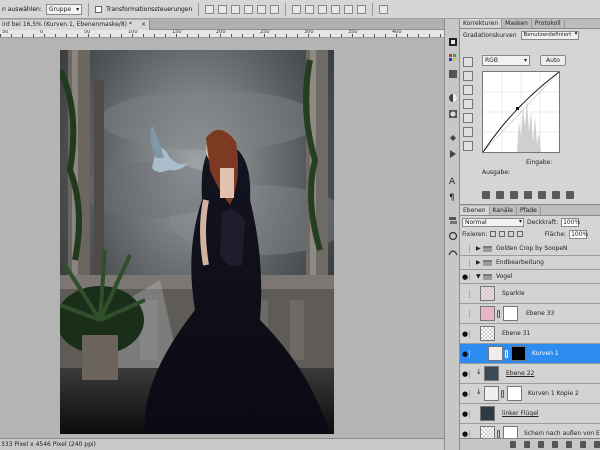 Image resolution: width=600 pixels, height=450 pixels. What do you see at coordinates (468, 146) in the screenshot?
I see `smooth-icon` at bounding box center [468, 146].